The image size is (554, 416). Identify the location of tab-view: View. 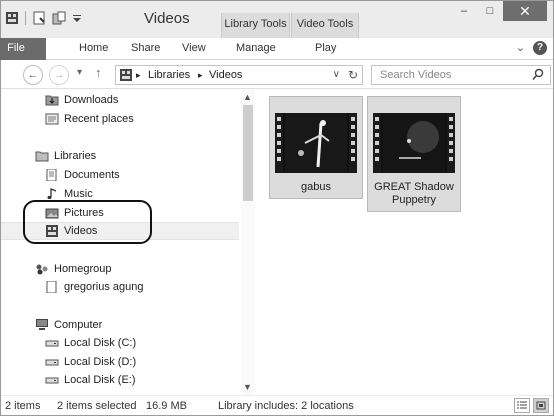
(194, 49).